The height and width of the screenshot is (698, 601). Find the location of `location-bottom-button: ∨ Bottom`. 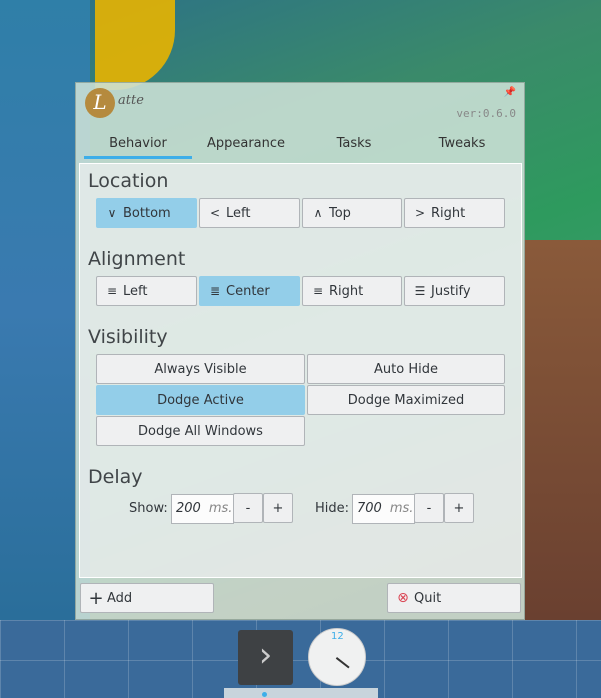

location-bottom-button: ∨ Bottom is located at coordinates (146, 213).